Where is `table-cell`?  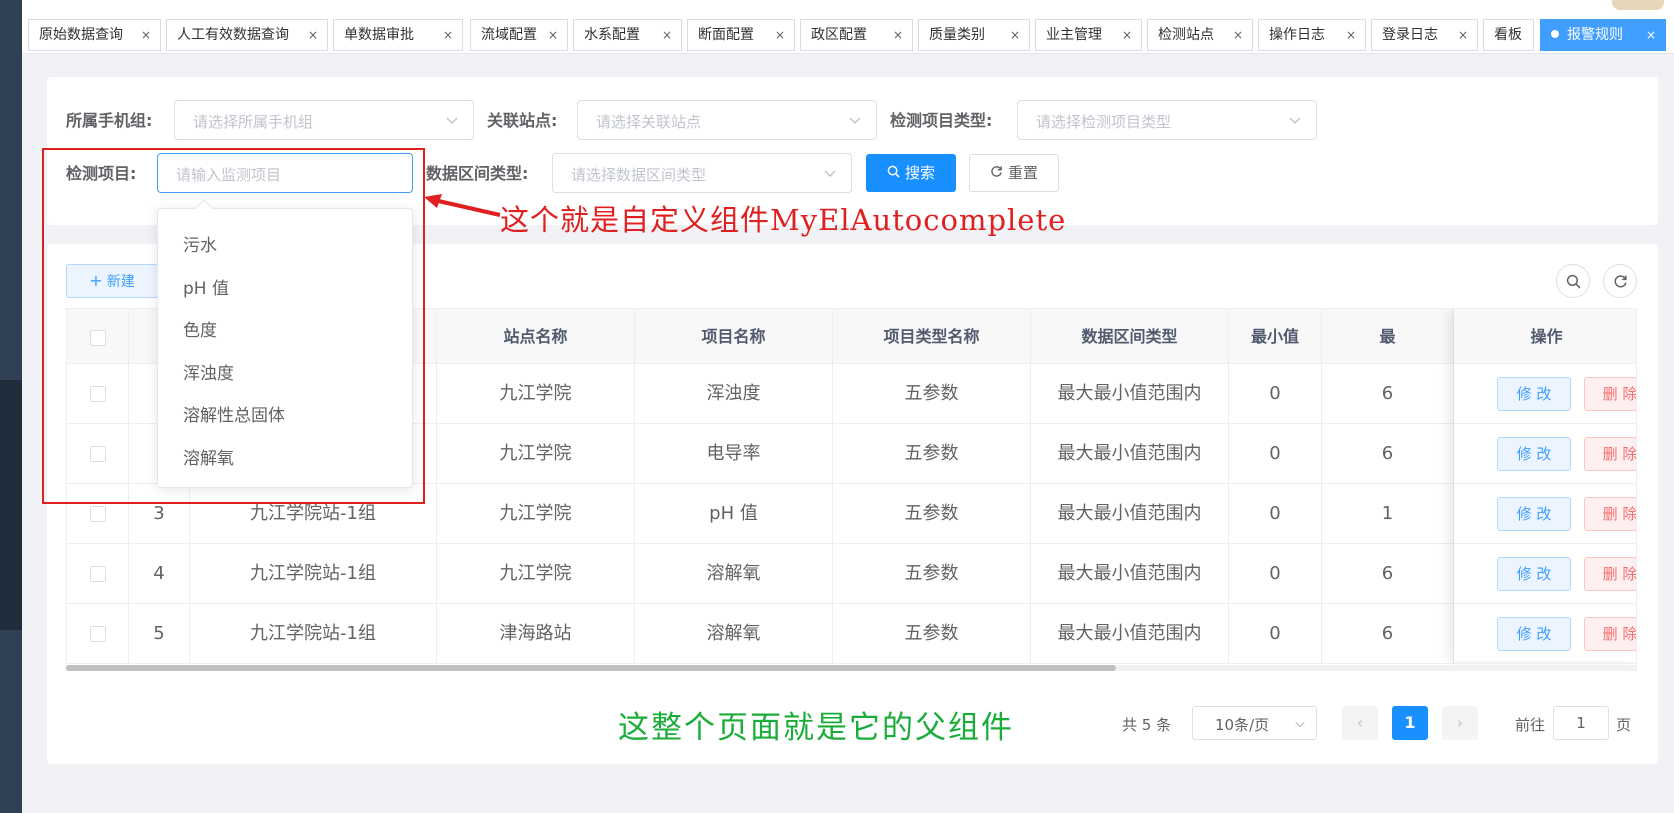
table-cell is located at coordinates (98, 634).